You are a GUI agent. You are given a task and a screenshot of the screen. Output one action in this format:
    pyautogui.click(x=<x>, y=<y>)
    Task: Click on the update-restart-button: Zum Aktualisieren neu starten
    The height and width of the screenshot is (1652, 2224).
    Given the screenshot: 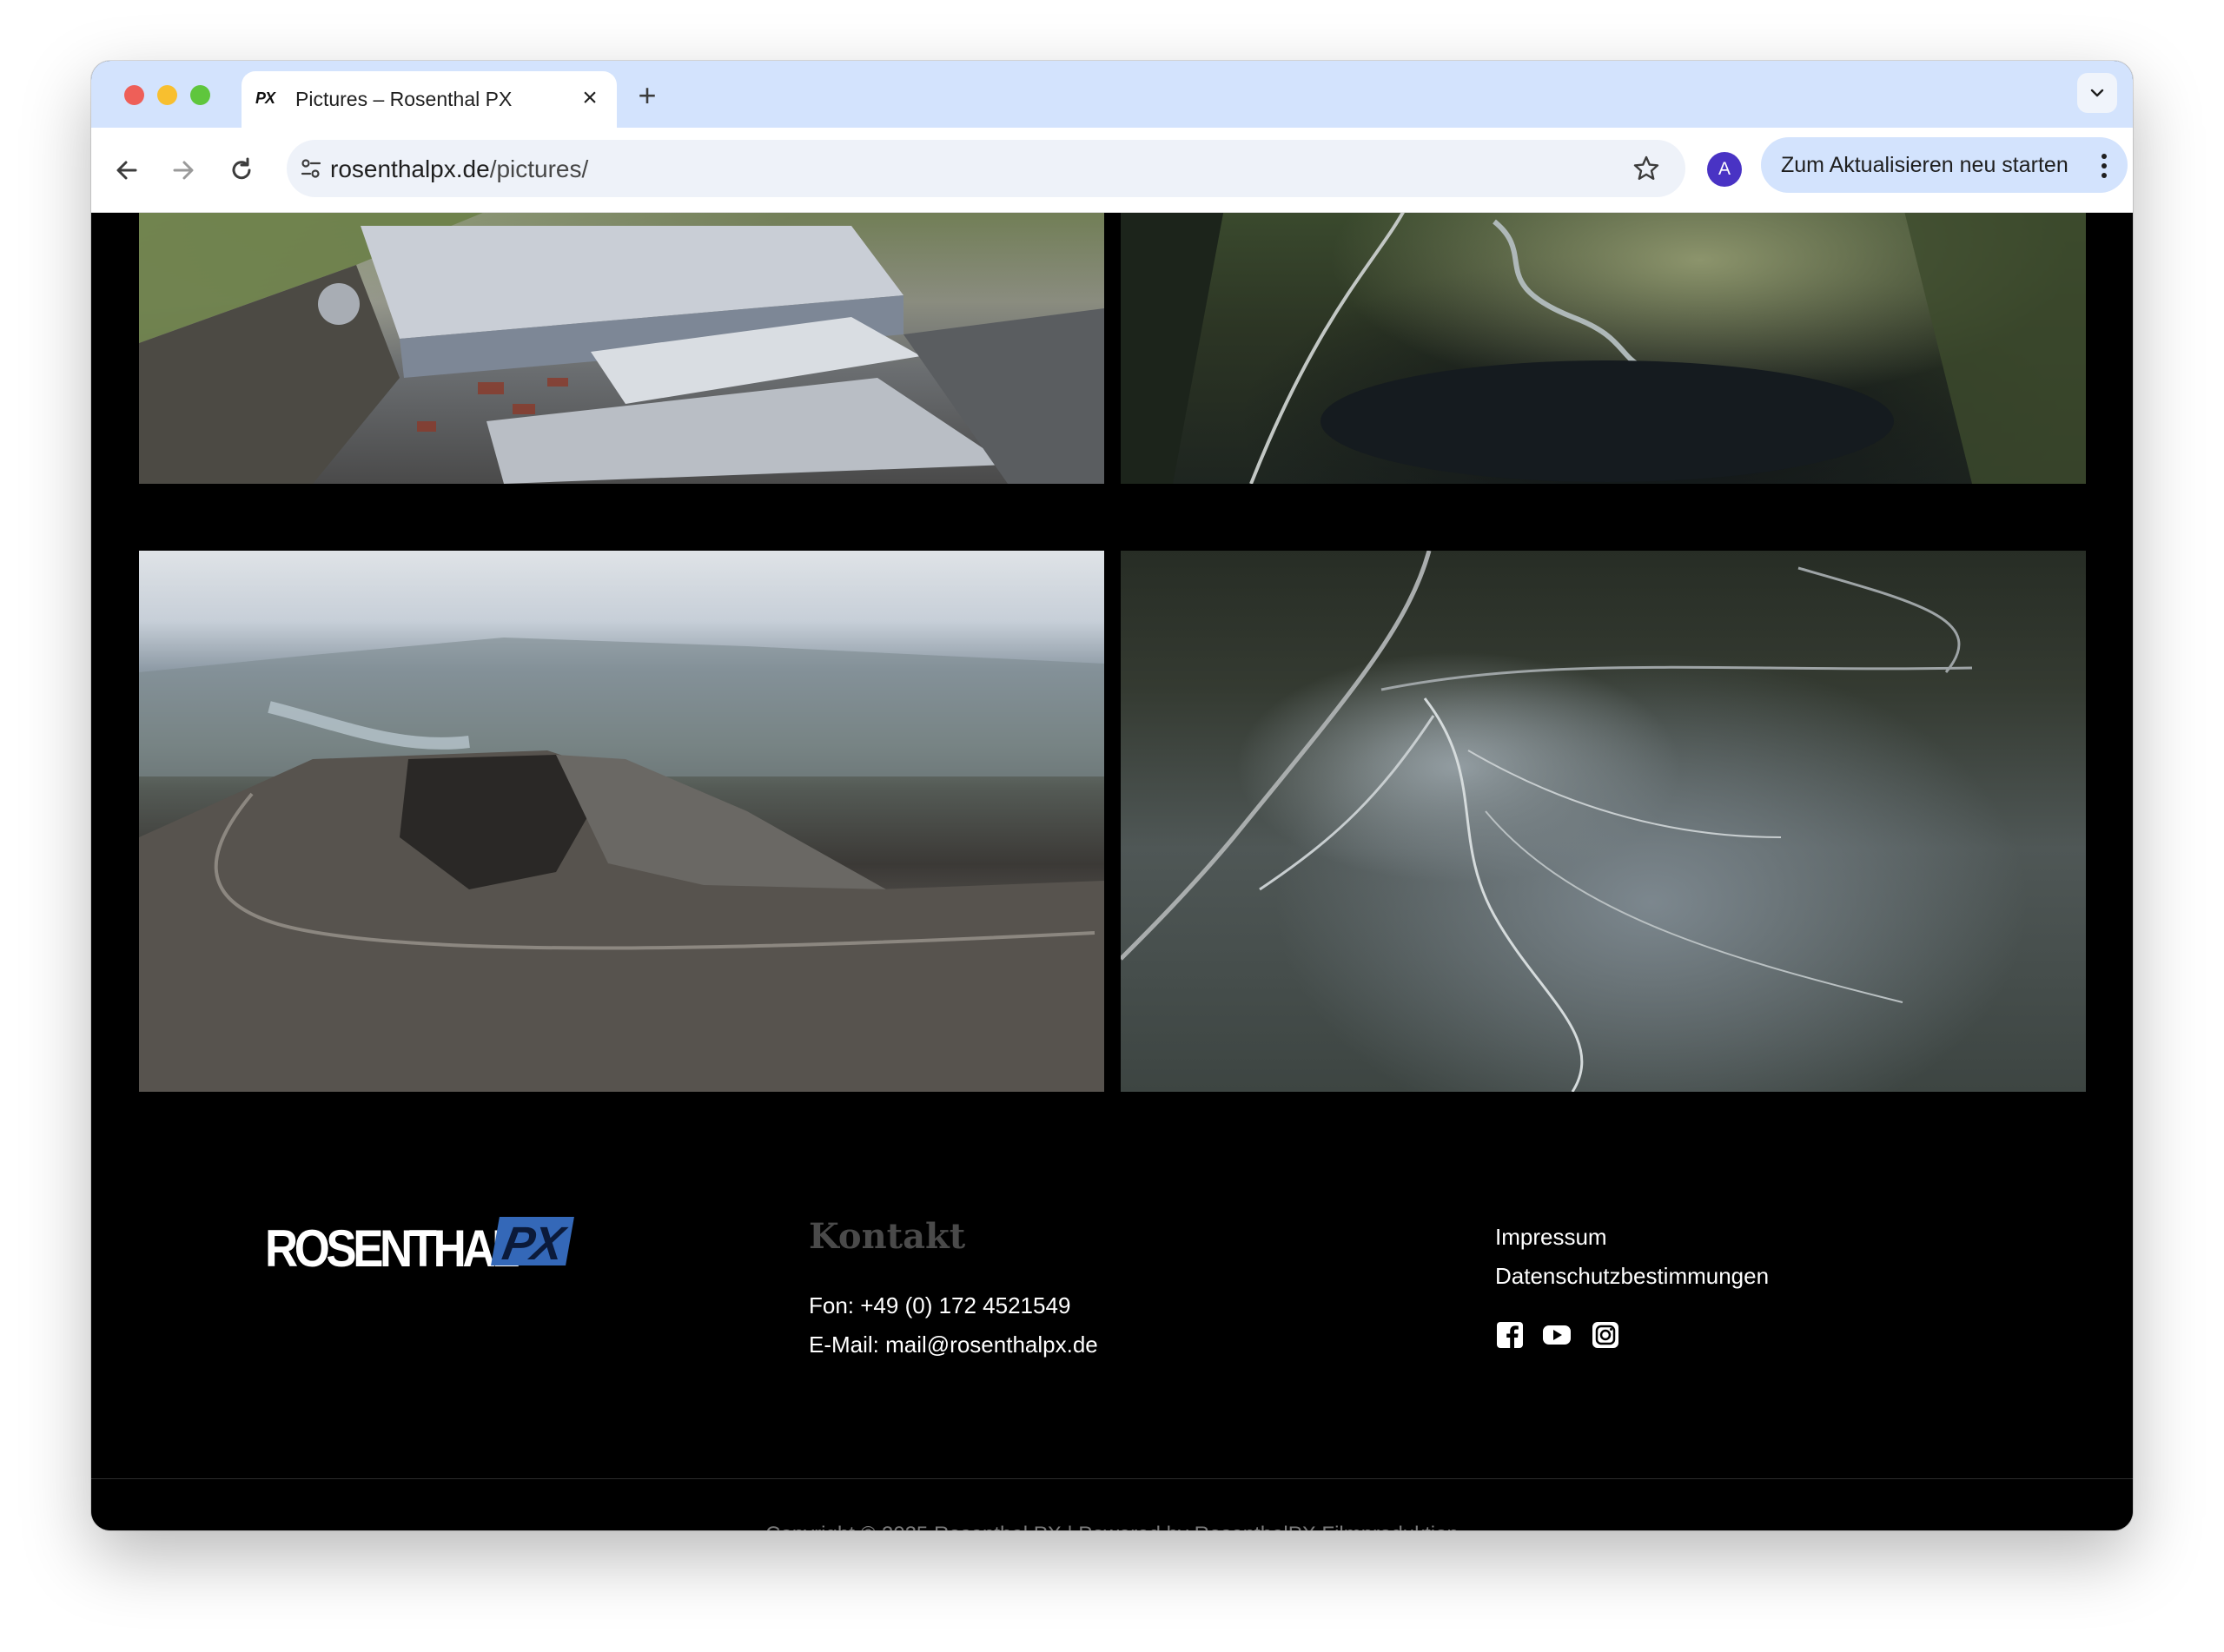 What is the action you would take?
    pyautogui.click(x=1945, y=165)
    